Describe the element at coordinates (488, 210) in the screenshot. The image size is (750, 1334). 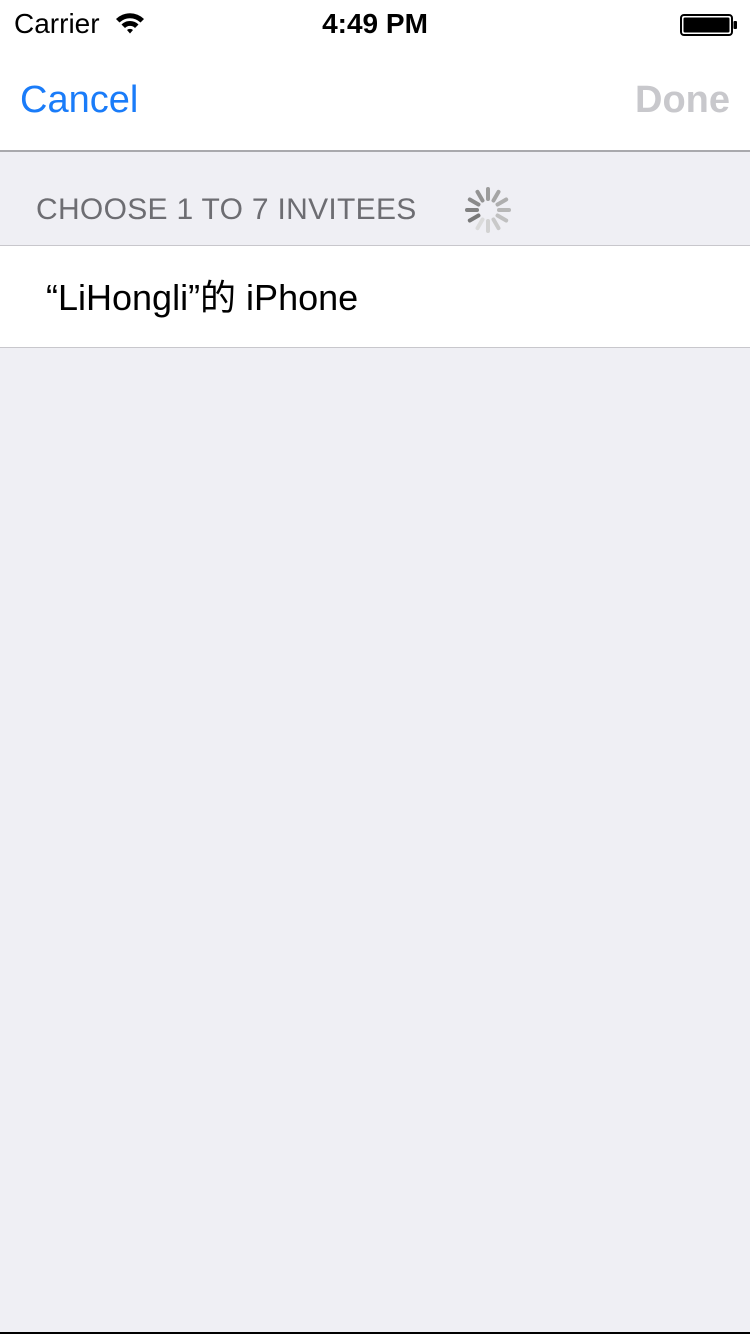
I see `activity-spinner-icon` at that location.